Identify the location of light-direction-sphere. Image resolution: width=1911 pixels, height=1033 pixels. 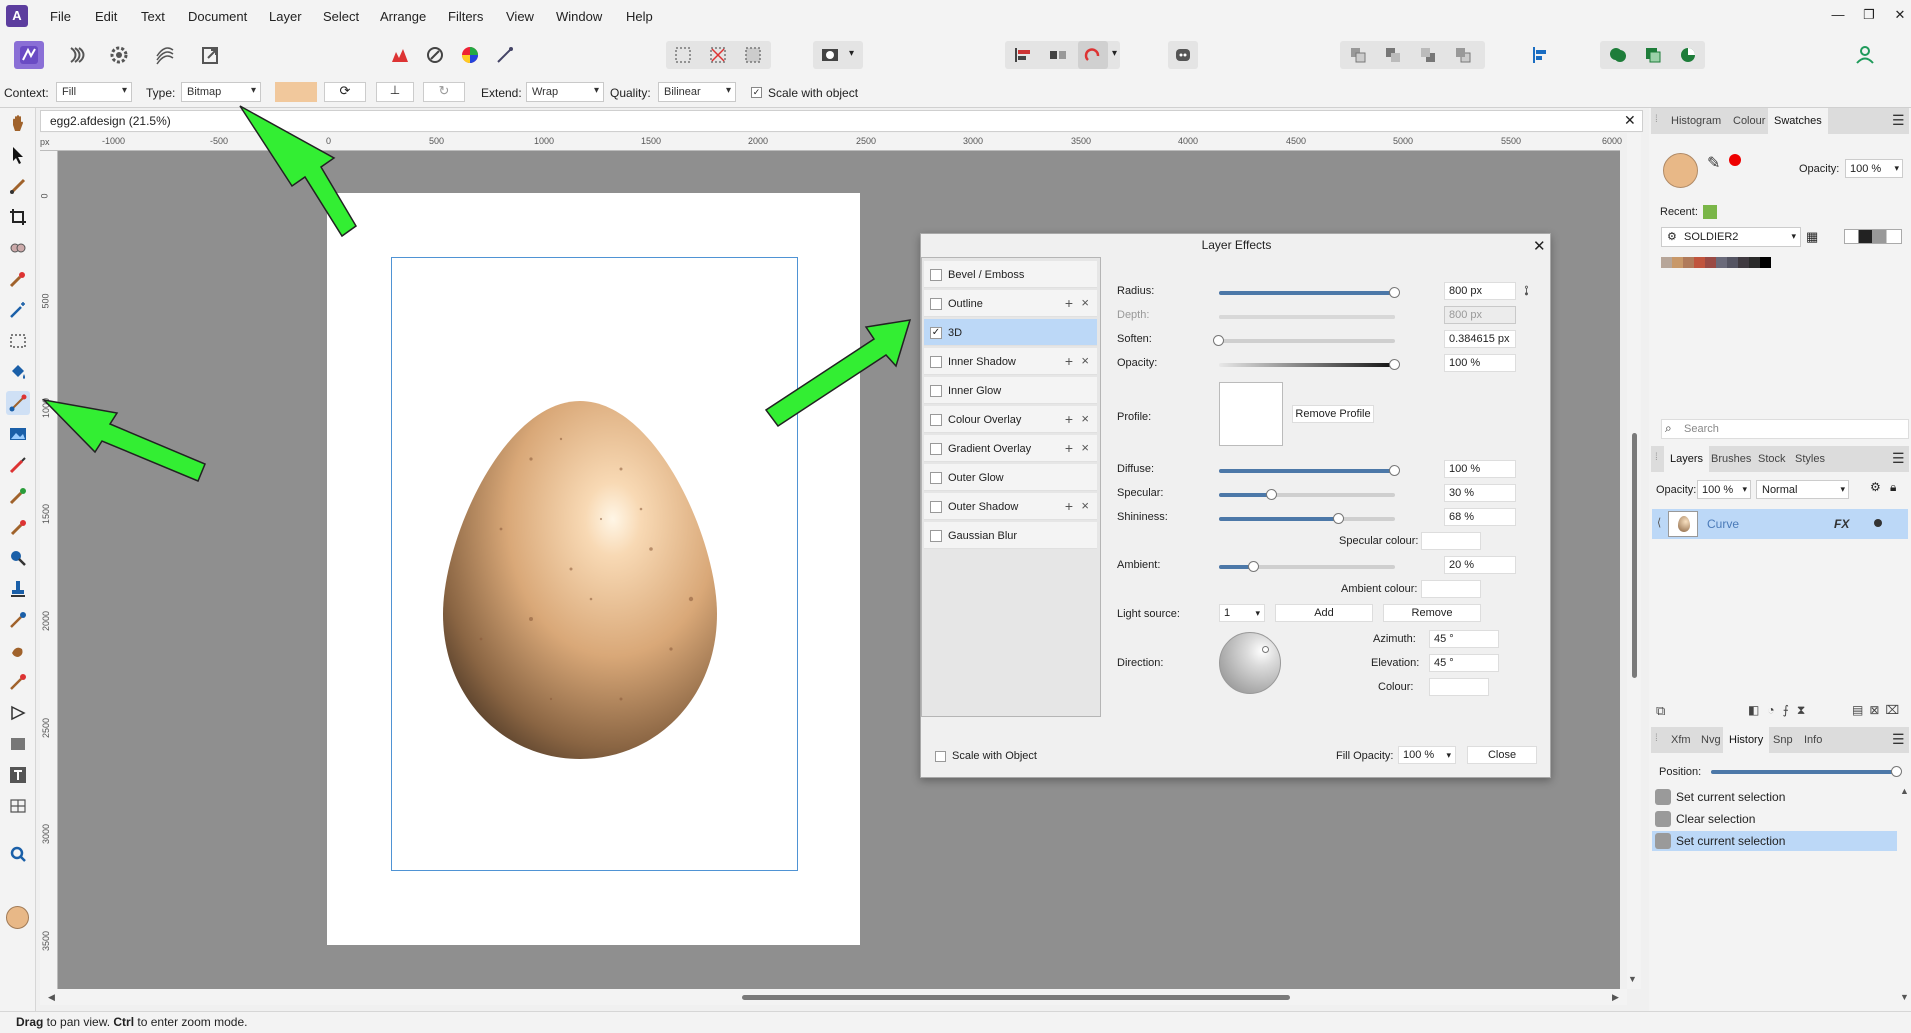
(1250, 663).